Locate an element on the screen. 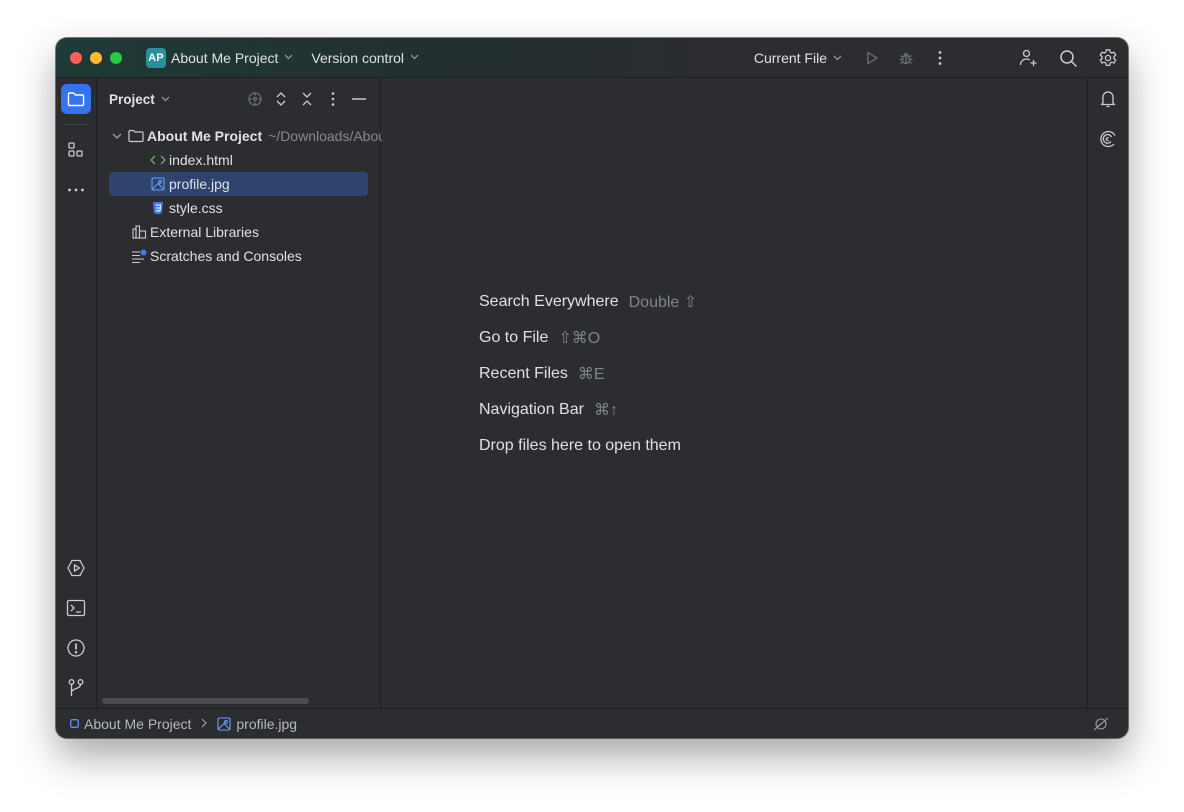 Image resolution: width=1184 pixels, height=812 pixels. more-tools-button is located at coordinates (76, 190).